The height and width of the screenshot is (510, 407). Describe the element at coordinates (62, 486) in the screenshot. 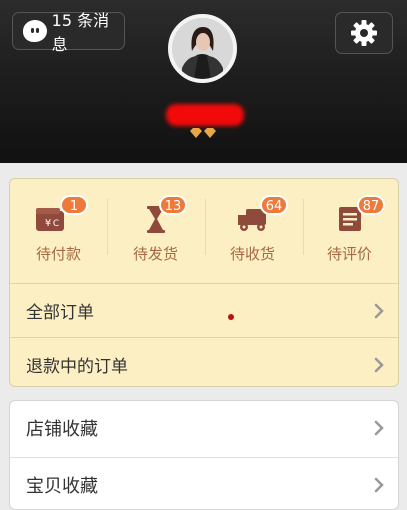

I see `item-favorites-label: 宝贝收藏` at that location.